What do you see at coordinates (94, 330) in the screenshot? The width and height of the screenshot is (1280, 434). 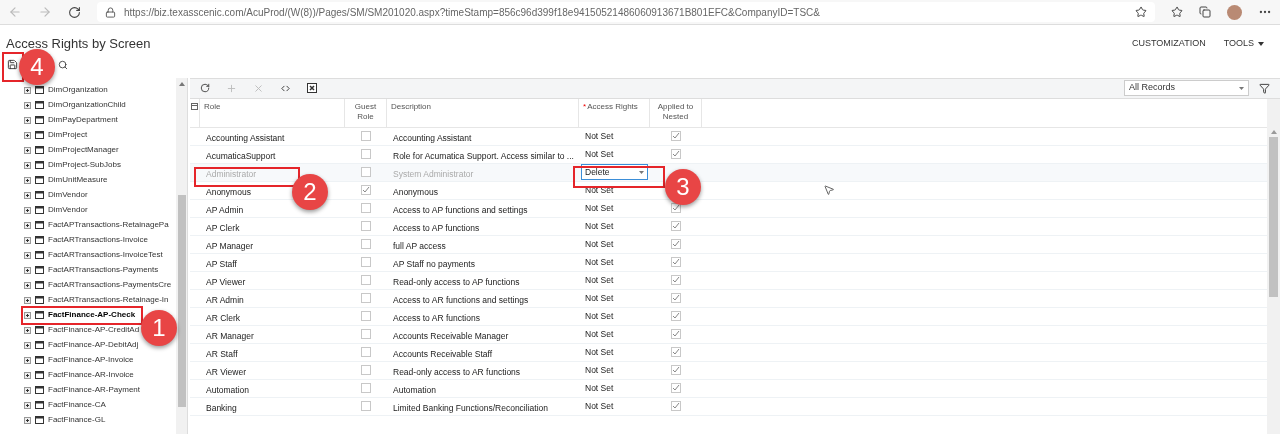 I see `tree-item: FactFinance-AP-CreditAd` at bounding box center [94, 330].